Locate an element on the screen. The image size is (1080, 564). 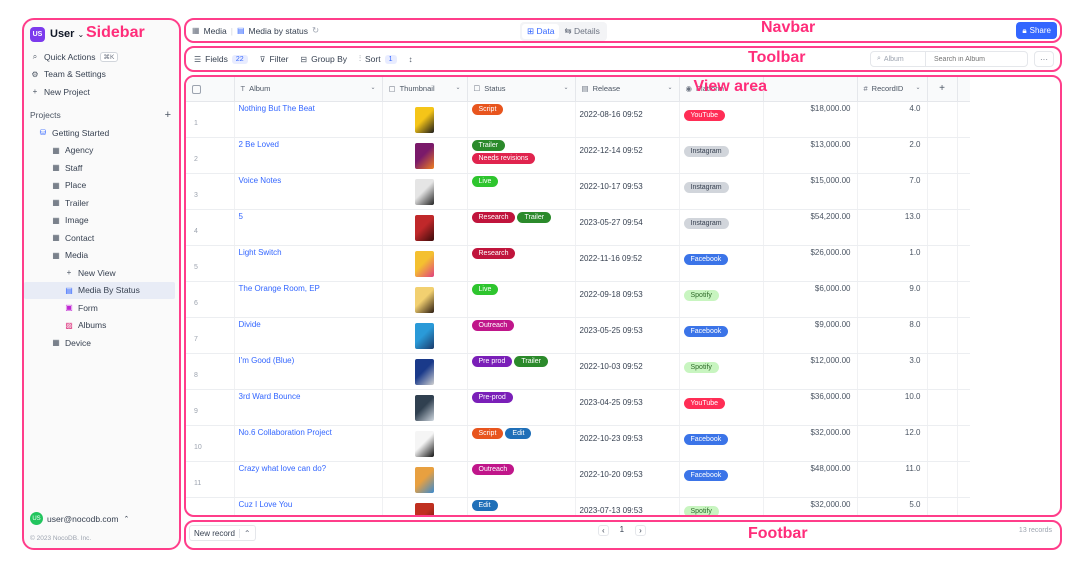
select-all-checkbox is located at coordinates (196, 89).